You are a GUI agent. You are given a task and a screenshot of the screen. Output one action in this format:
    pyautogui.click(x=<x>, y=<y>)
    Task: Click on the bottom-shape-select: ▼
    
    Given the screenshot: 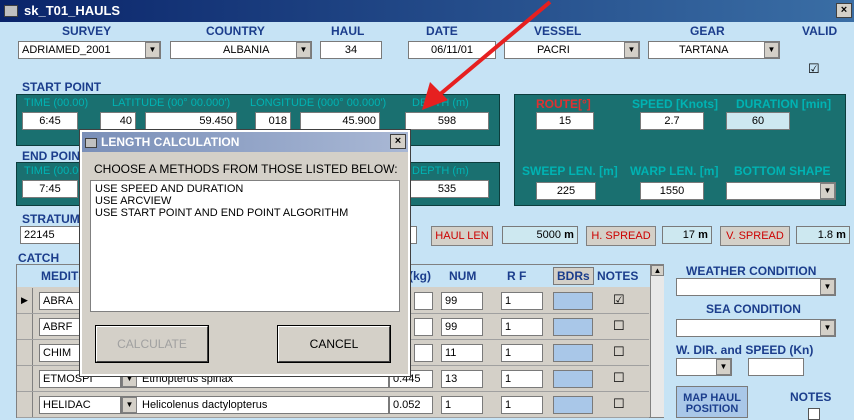 What is the action you would take?
    pyautogui.click(x=781, y=191)
    